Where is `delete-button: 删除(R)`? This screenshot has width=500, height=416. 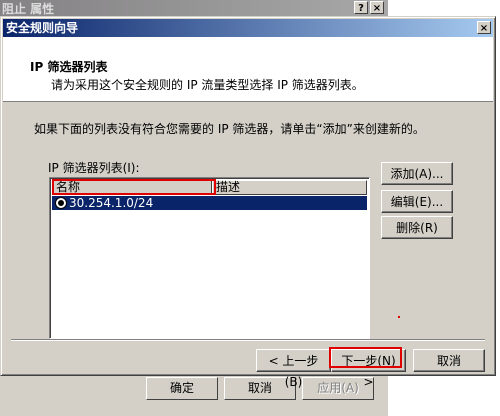
delete-button: 删除(R) is located at coordinates (417, 227).